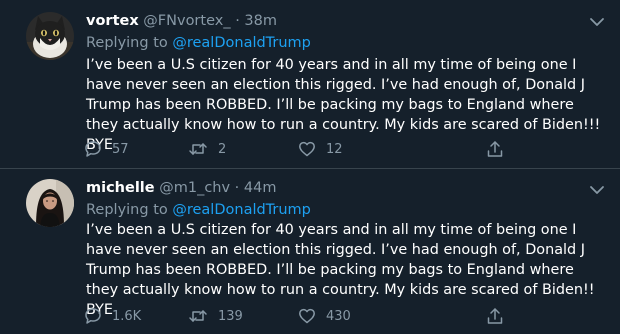 This screenshot has height=334, width=620. I want to click on tweet-header: michelle @m1_chv · 44m, so click(181, 188).